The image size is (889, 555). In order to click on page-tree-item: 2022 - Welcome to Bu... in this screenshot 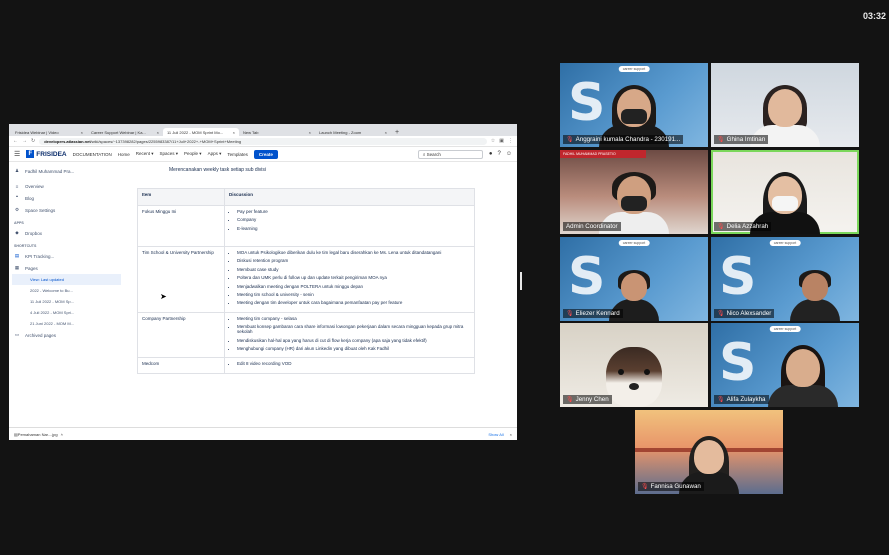, I will do `click(66, 290)`.